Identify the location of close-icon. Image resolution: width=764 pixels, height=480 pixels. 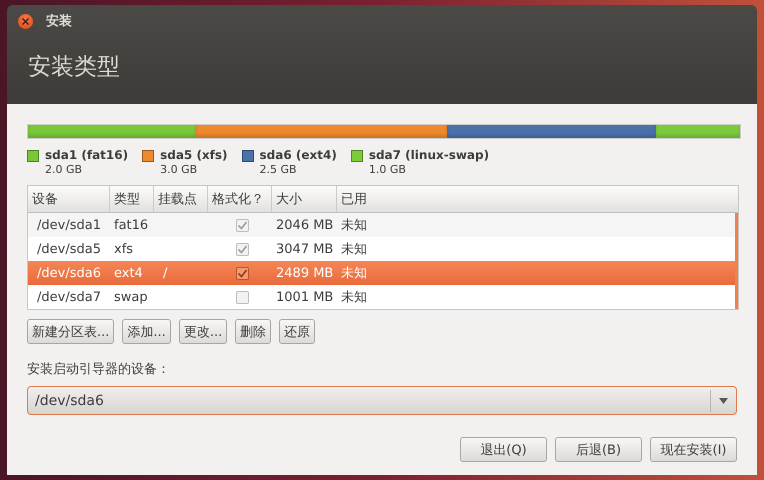
(25, 21).